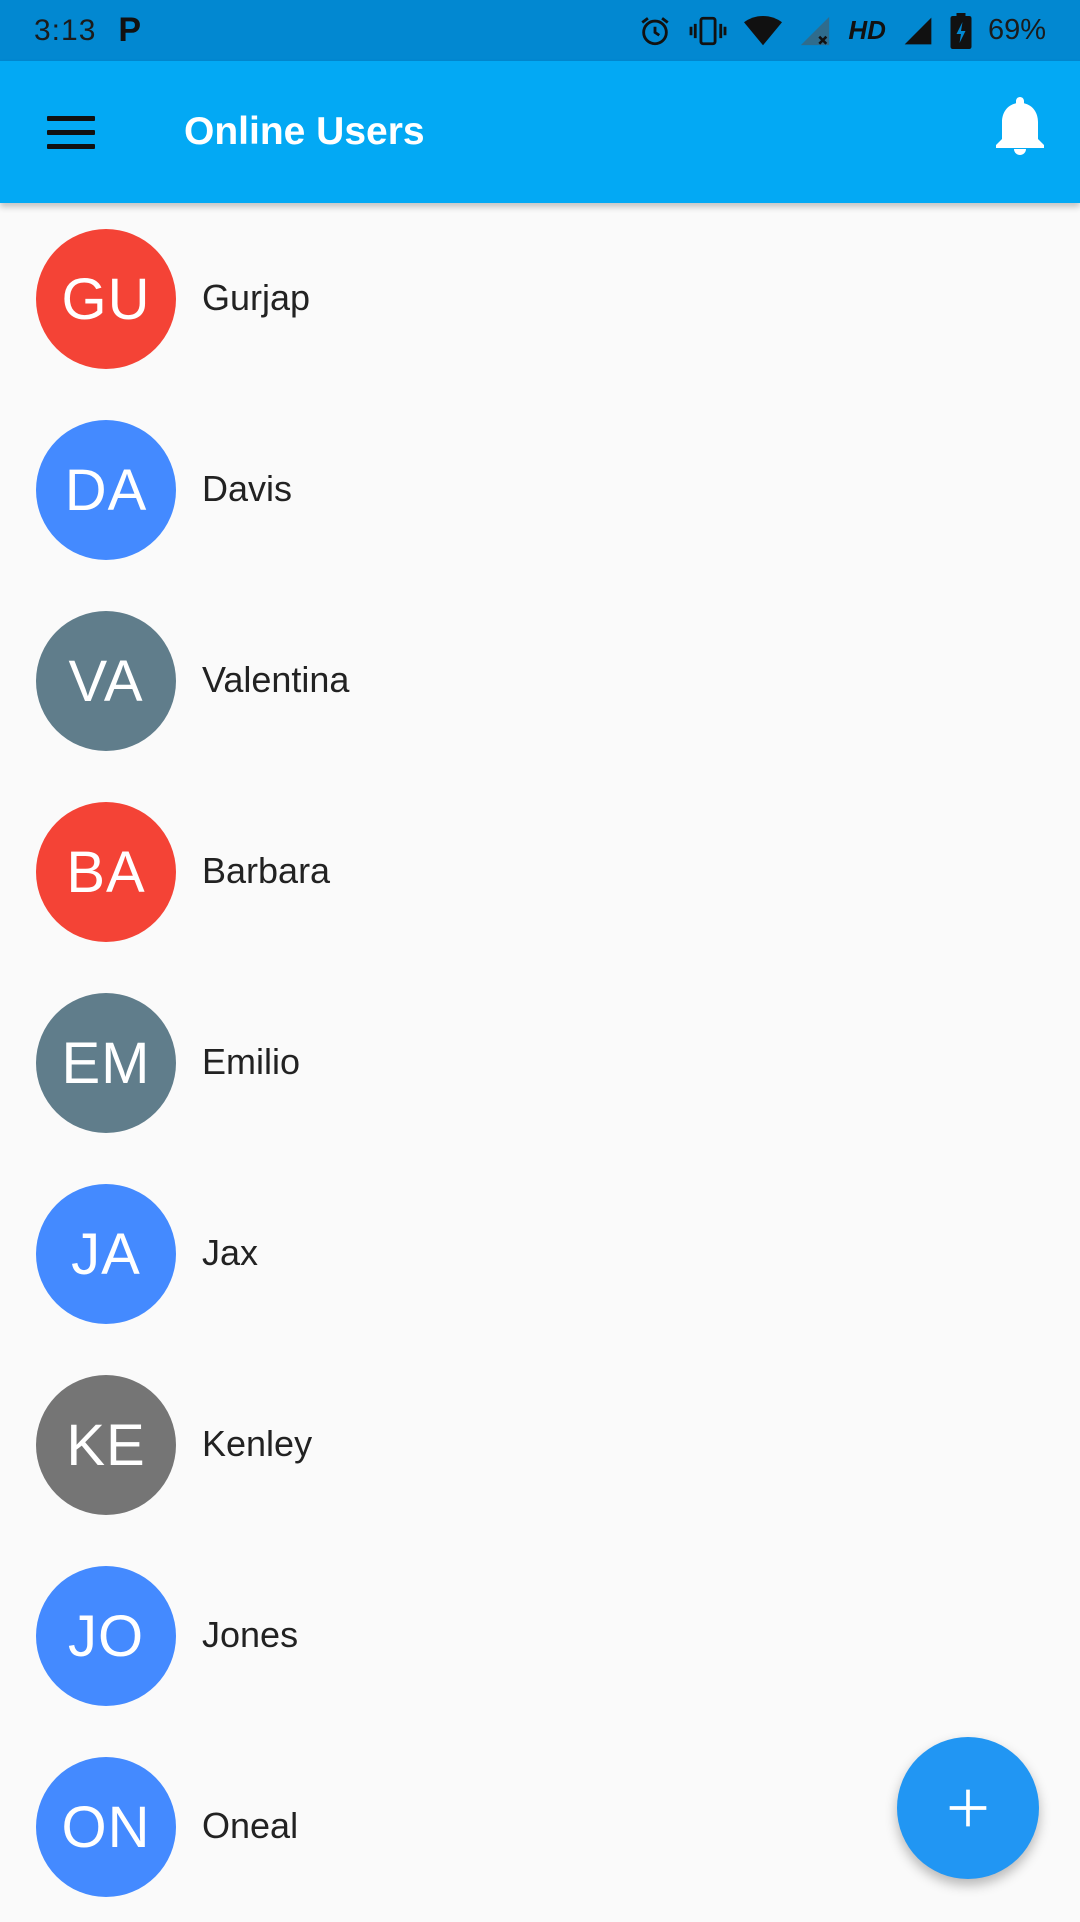 Image resolution: width=1080 pixels, height=1922 pixels. What do you see at coordinates (250, 1825) in the screenshot?
I see `user-name: Oneal` at bounding box center [250, 1825].